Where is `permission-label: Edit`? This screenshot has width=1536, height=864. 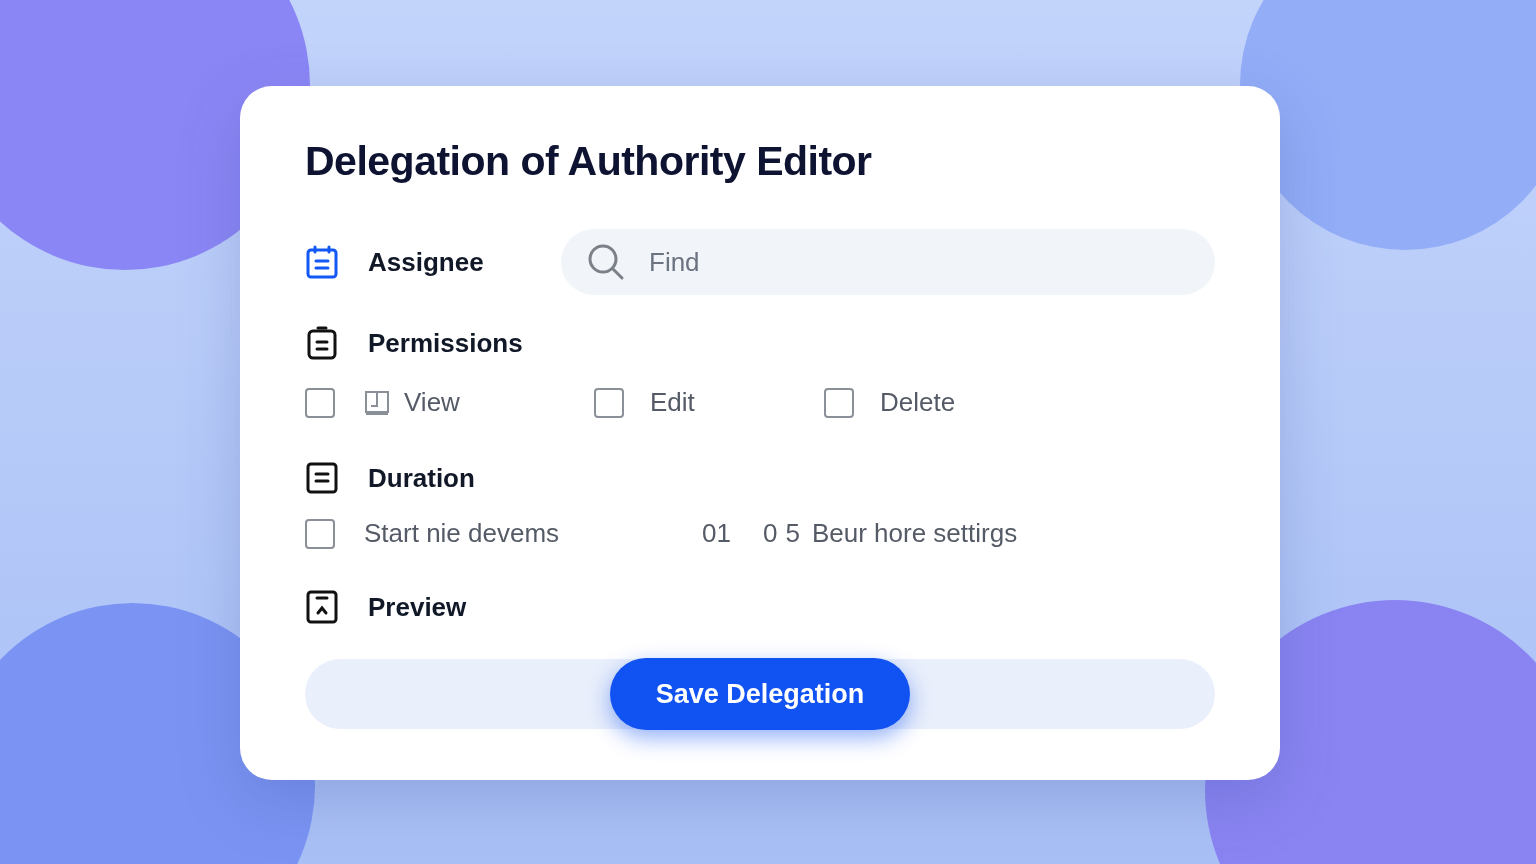 permission-label: Edit is located at coordinates (672, 402).